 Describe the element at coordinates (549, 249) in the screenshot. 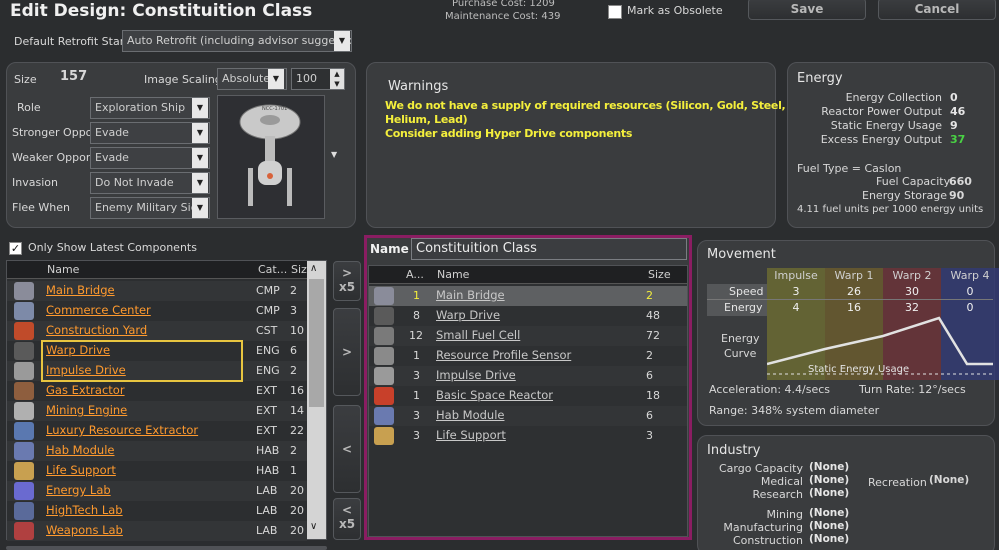

I see `ship-name-input: Constituition Class` at that location.